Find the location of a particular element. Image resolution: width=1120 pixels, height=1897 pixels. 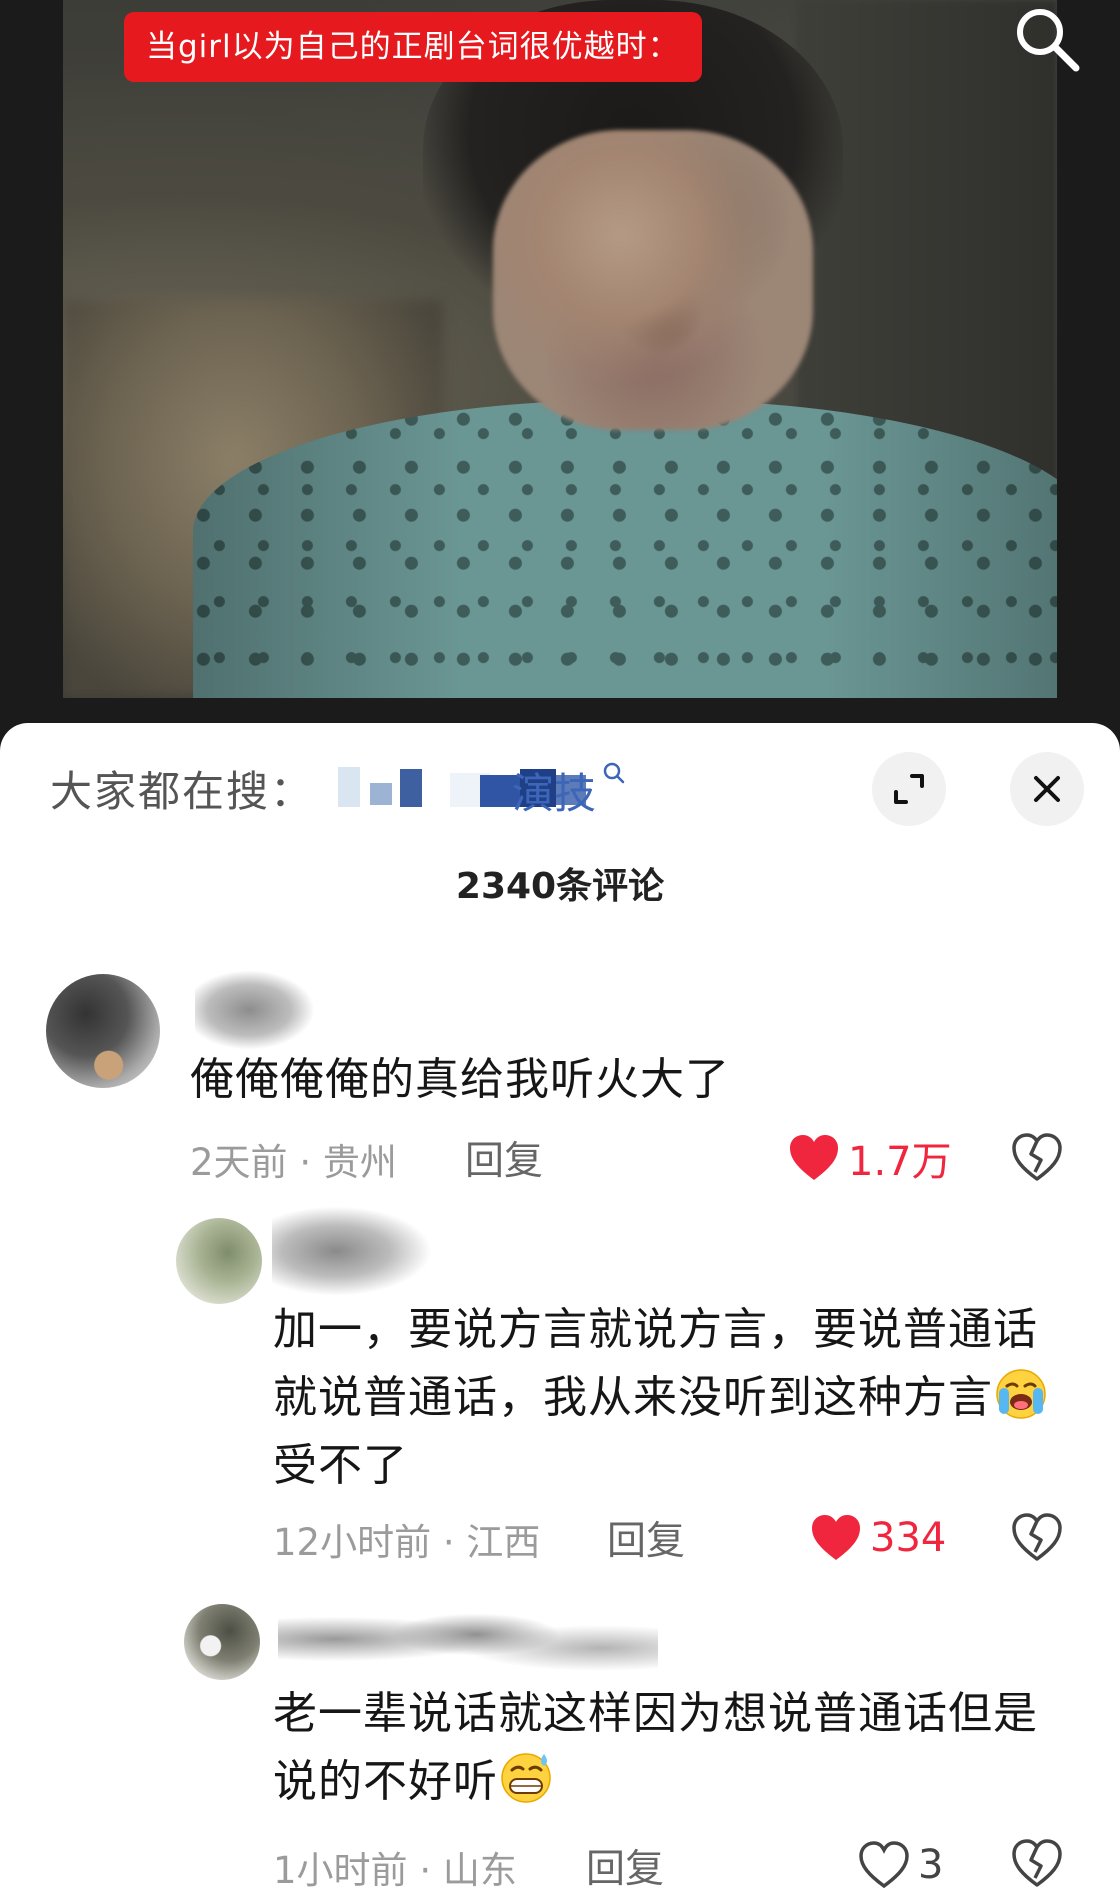

comment-text: 加一，要说方言就说方言，要说普通话就说普通话，我从来没听到这种方言 受不了 is located at coordinates (673, 1398).